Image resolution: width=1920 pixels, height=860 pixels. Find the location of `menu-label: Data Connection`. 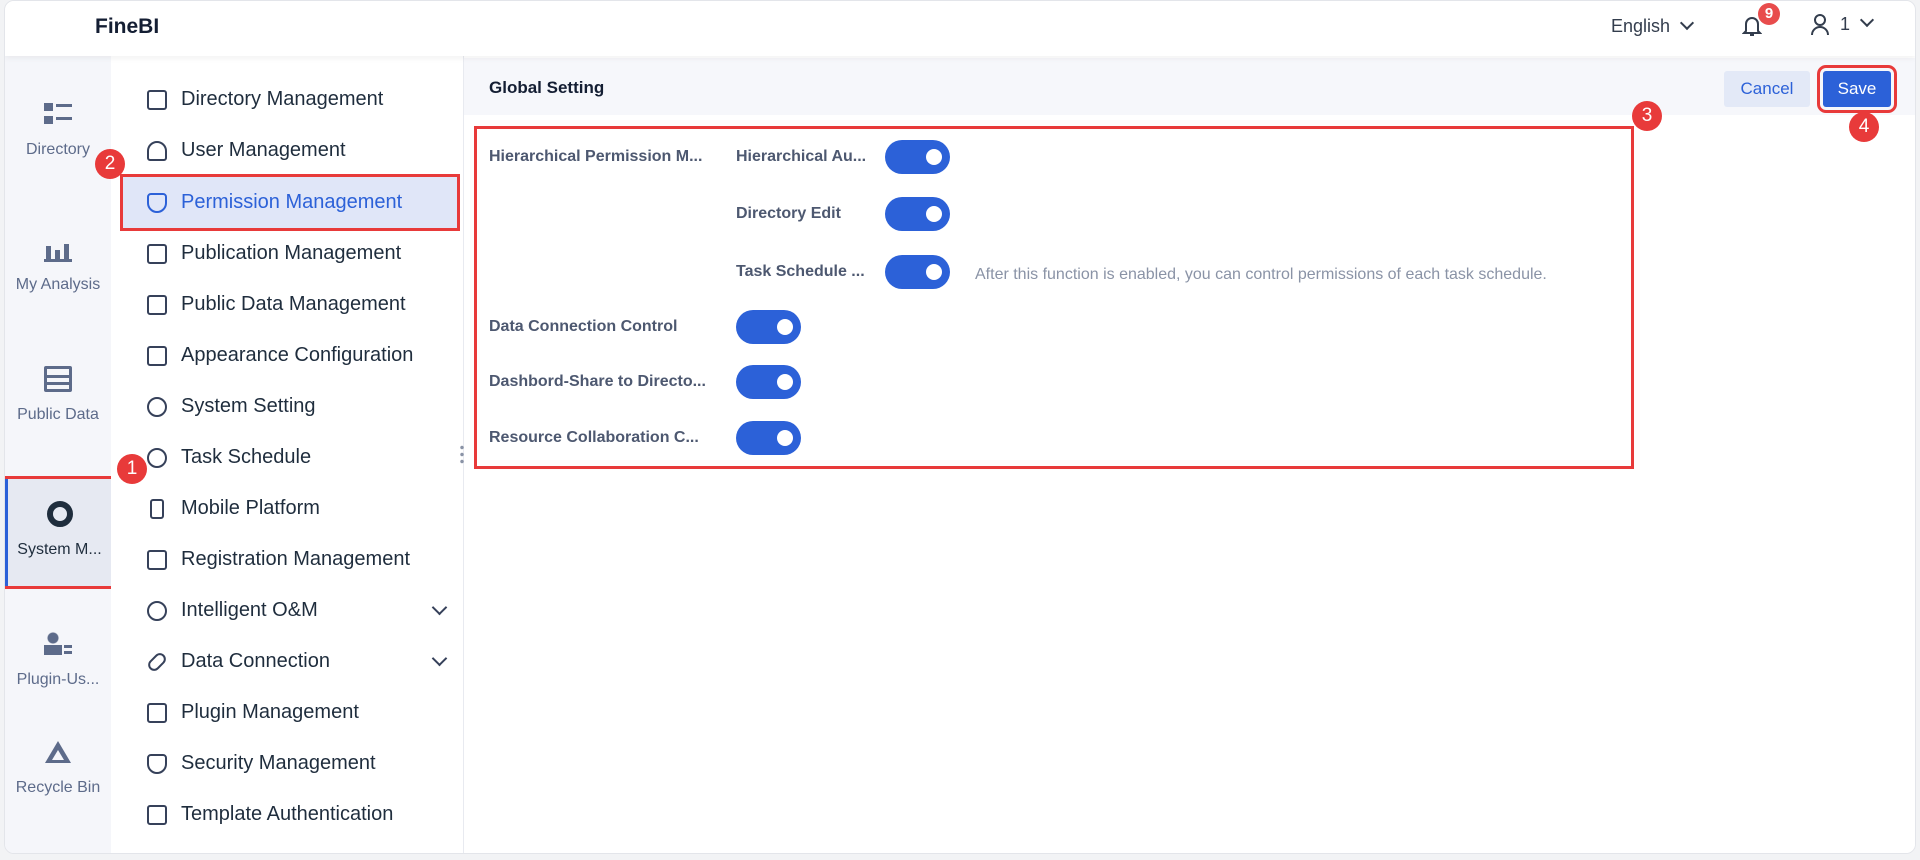

menu-label: Data Connection is located at coordinates (255, 661).